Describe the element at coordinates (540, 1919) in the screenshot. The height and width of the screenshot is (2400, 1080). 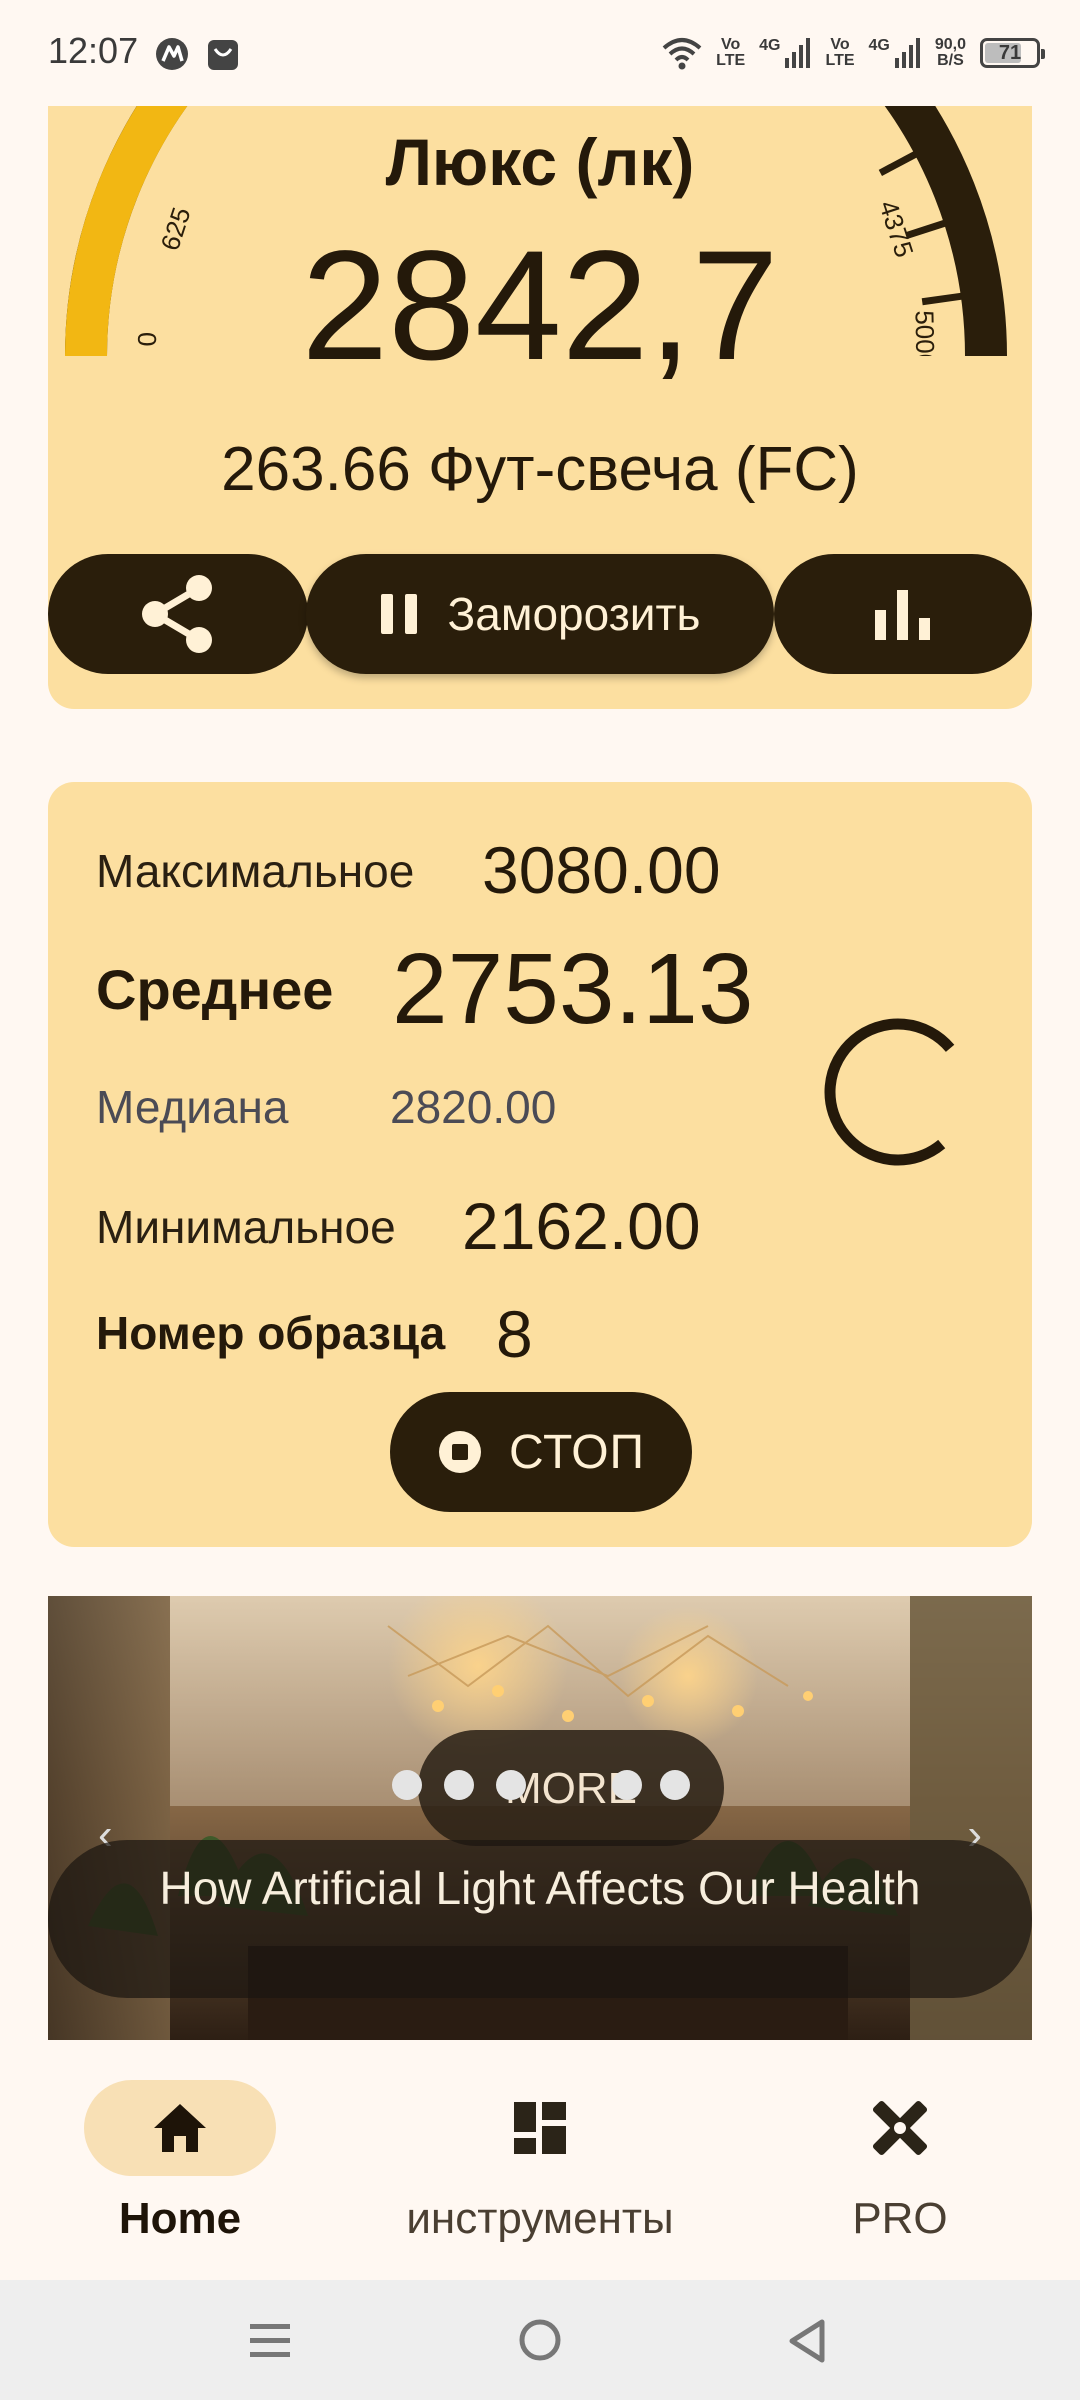
I see `caption-bar: How Artificial Light Affects Our Health` at that location.